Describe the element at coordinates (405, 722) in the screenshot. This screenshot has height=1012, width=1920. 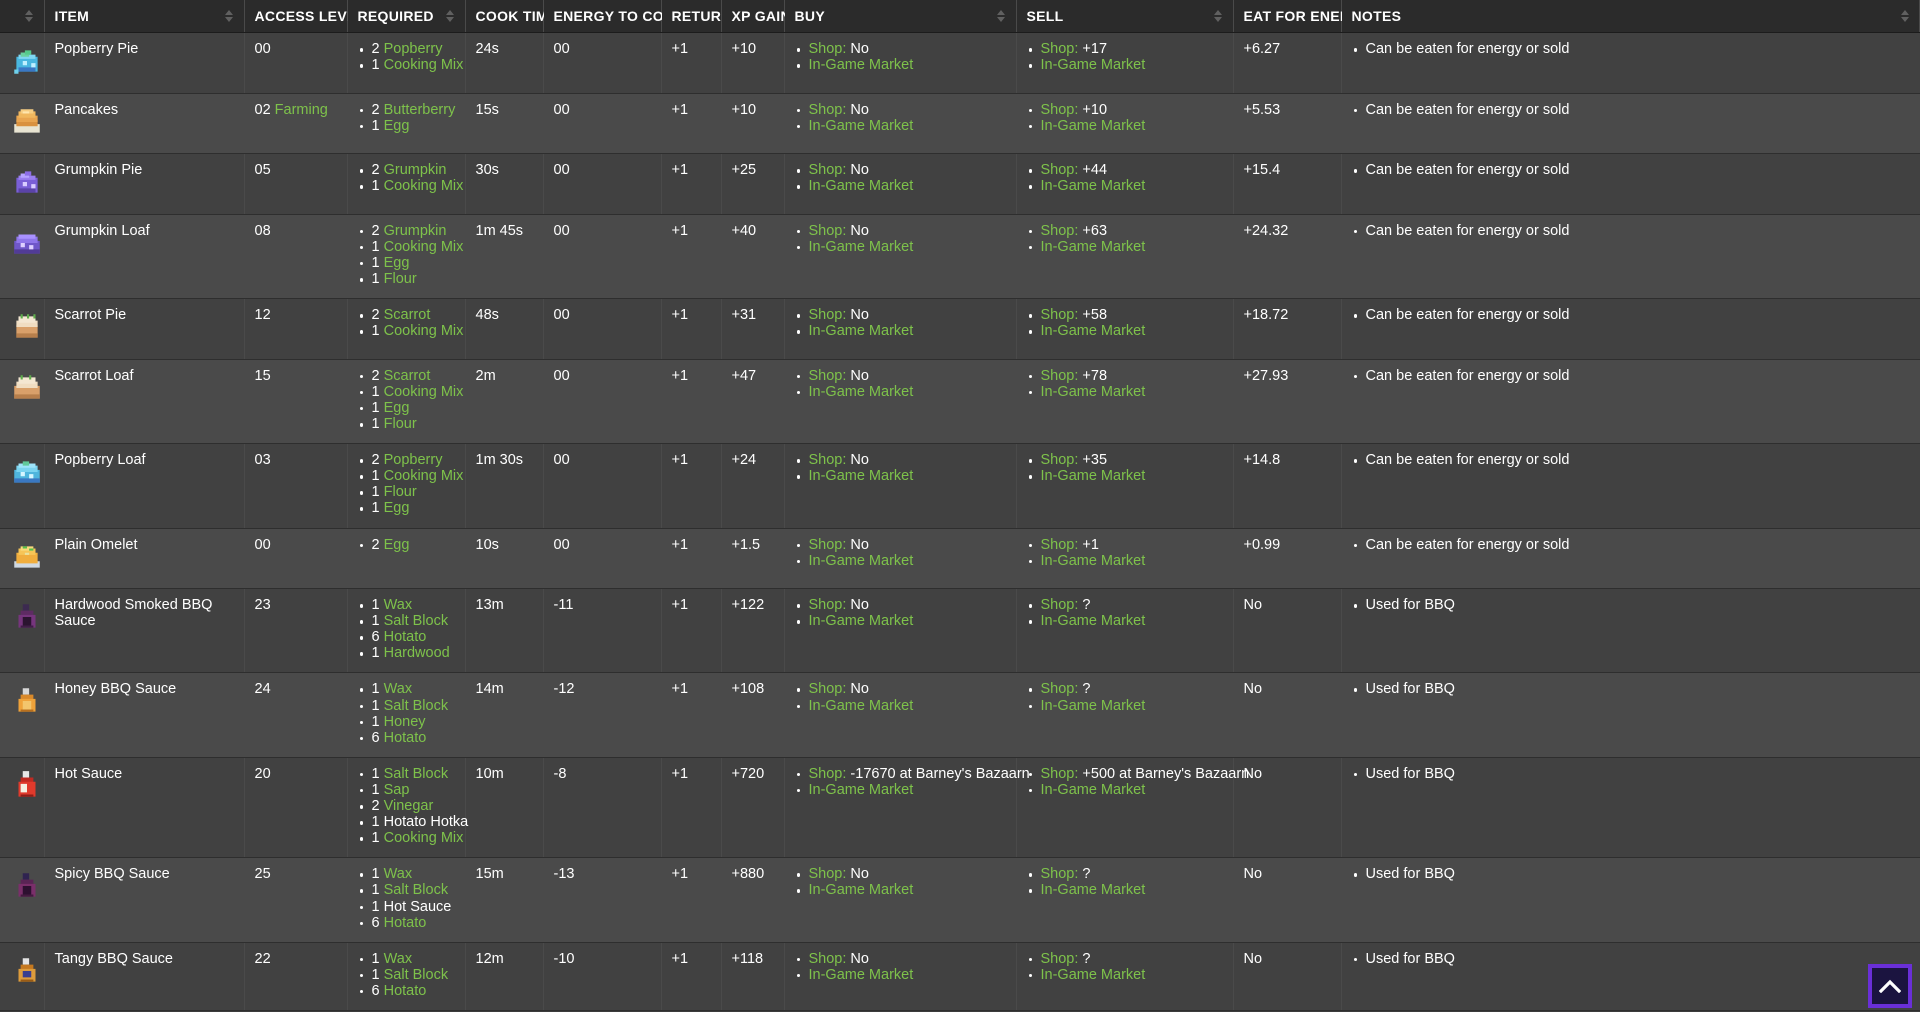
I see `ingredient-name: Honey` at that location.